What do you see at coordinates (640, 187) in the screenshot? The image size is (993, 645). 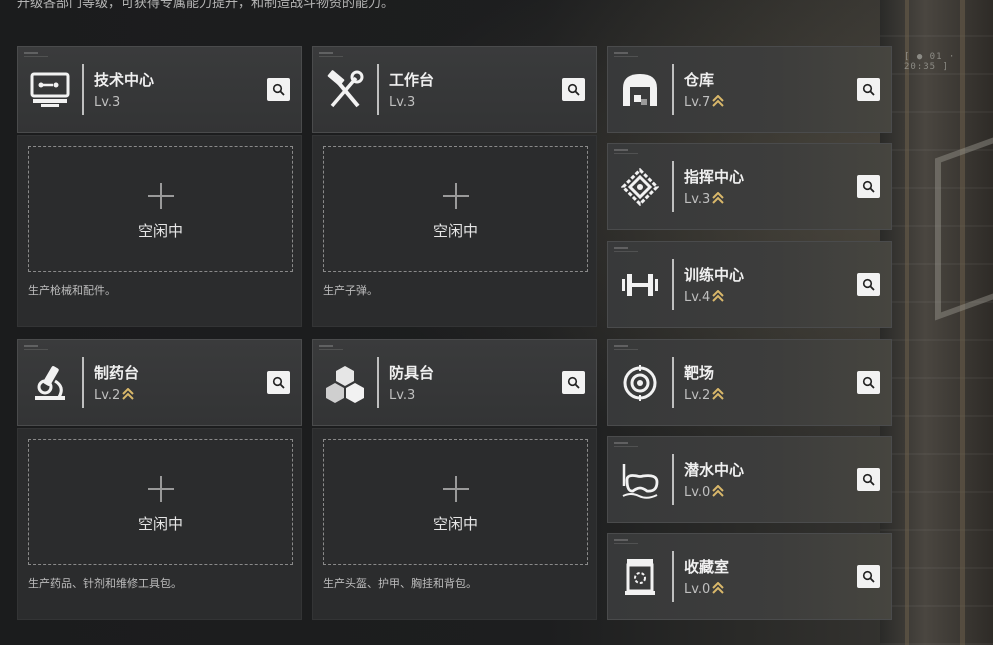 I see `command-center-icon` at bounding box center [640, 187].